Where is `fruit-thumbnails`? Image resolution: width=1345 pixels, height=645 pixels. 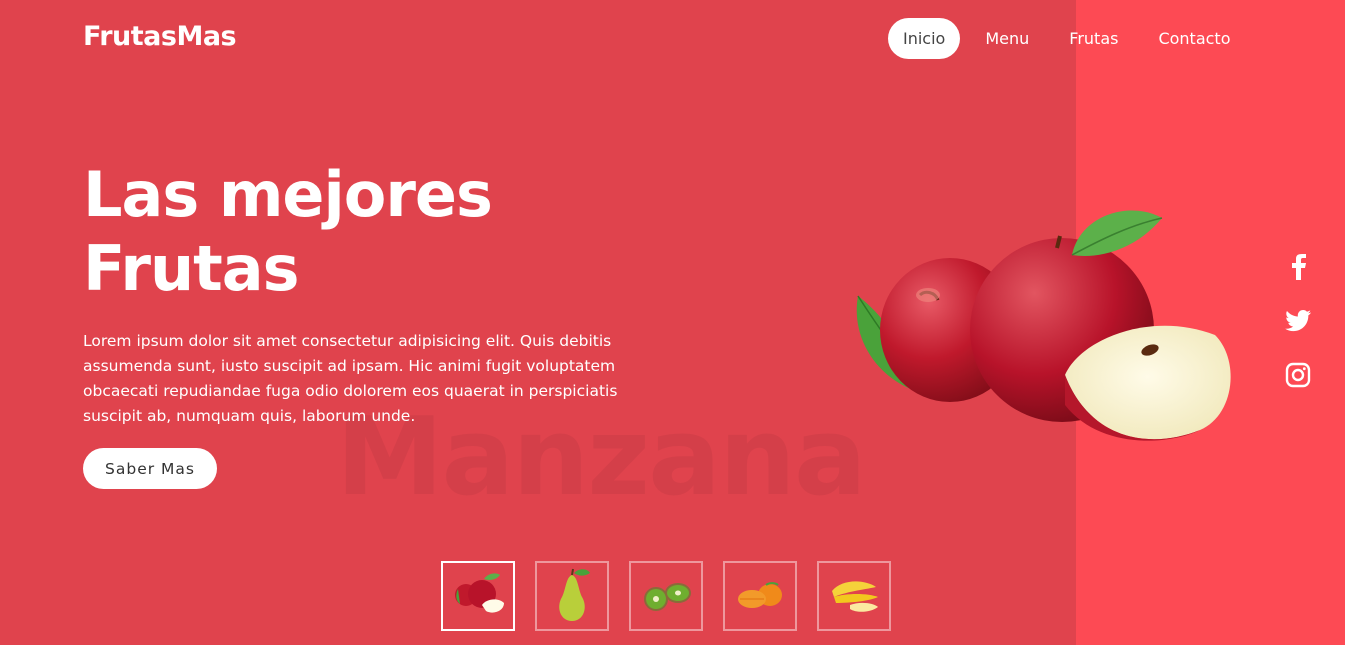 fruit-thumbnails is located at coordinates (676, 596).